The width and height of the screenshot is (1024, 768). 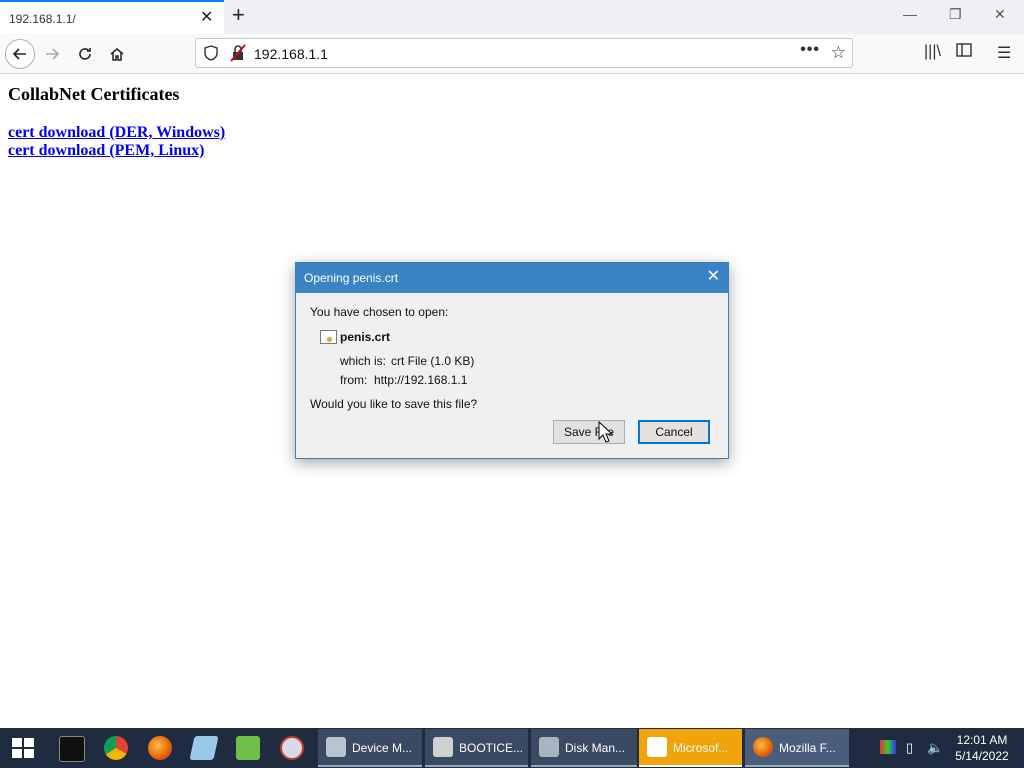 What do you see at coordinates (52, 54) in the screenshot?
I see `forward-icon` at bounding box center [52, 54].